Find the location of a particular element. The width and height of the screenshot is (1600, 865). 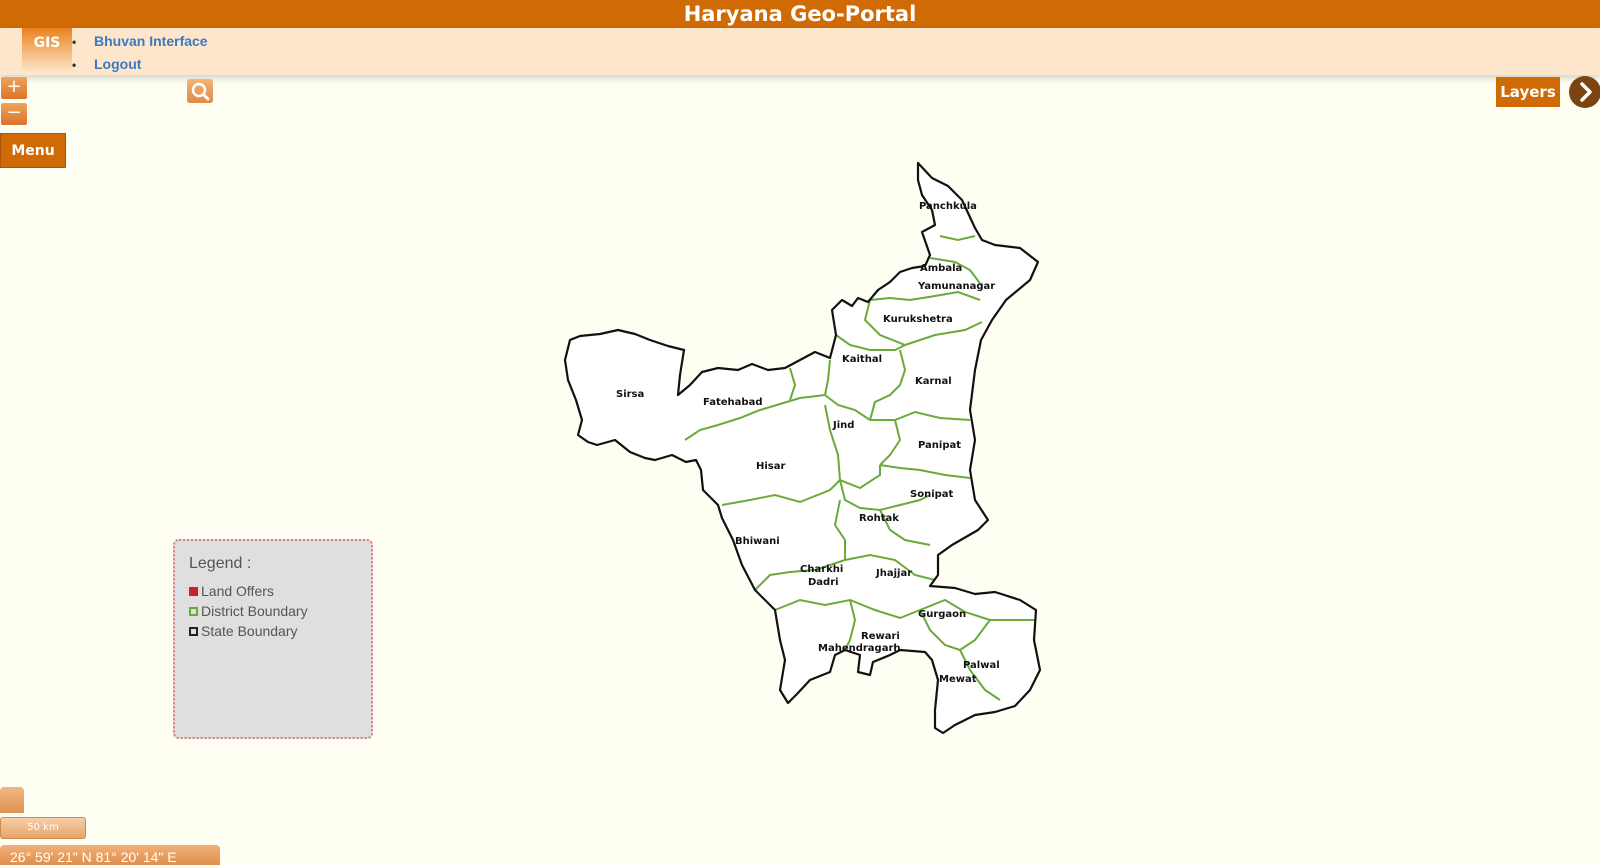

legend-item-state-boundary: State Boundary is located at coordinates (273, 631).